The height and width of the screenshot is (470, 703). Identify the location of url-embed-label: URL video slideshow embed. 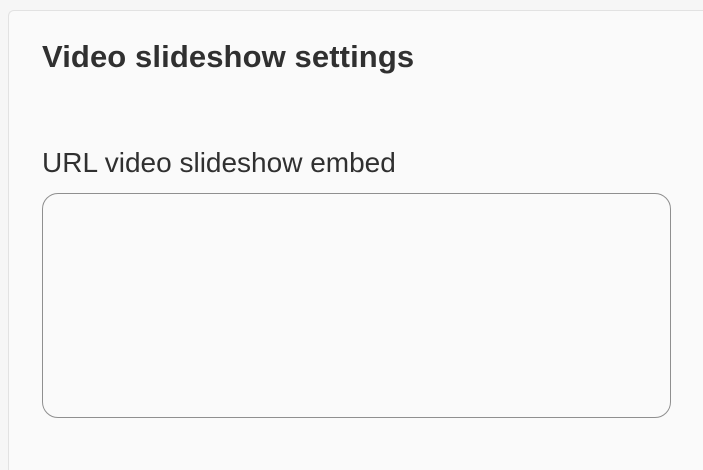
(219, 162).